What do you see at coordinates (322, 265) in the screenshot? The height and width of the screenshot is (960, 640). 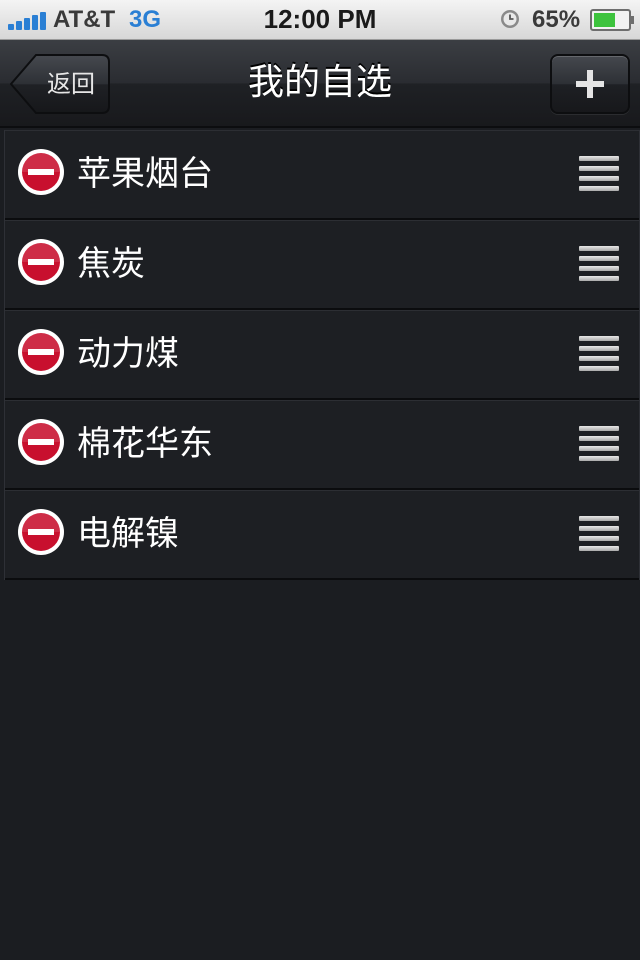 I see `list-item-2: 焦炭` at bounding box center [322, 265].